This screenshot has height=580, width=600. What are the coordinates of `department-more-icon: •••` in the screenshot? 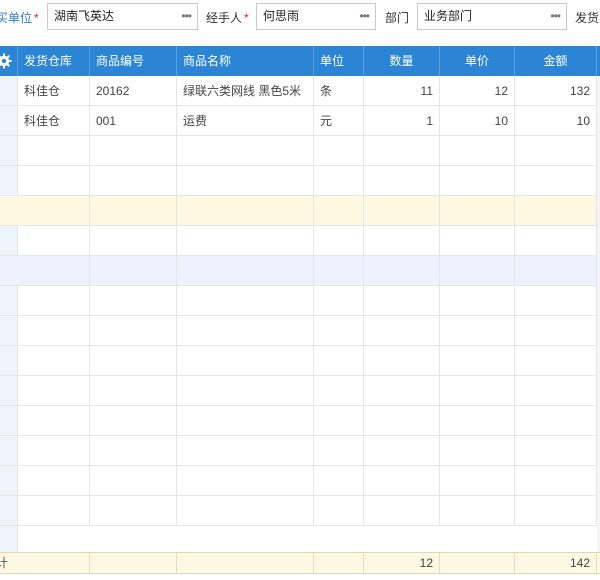 It's located at (555, 16).